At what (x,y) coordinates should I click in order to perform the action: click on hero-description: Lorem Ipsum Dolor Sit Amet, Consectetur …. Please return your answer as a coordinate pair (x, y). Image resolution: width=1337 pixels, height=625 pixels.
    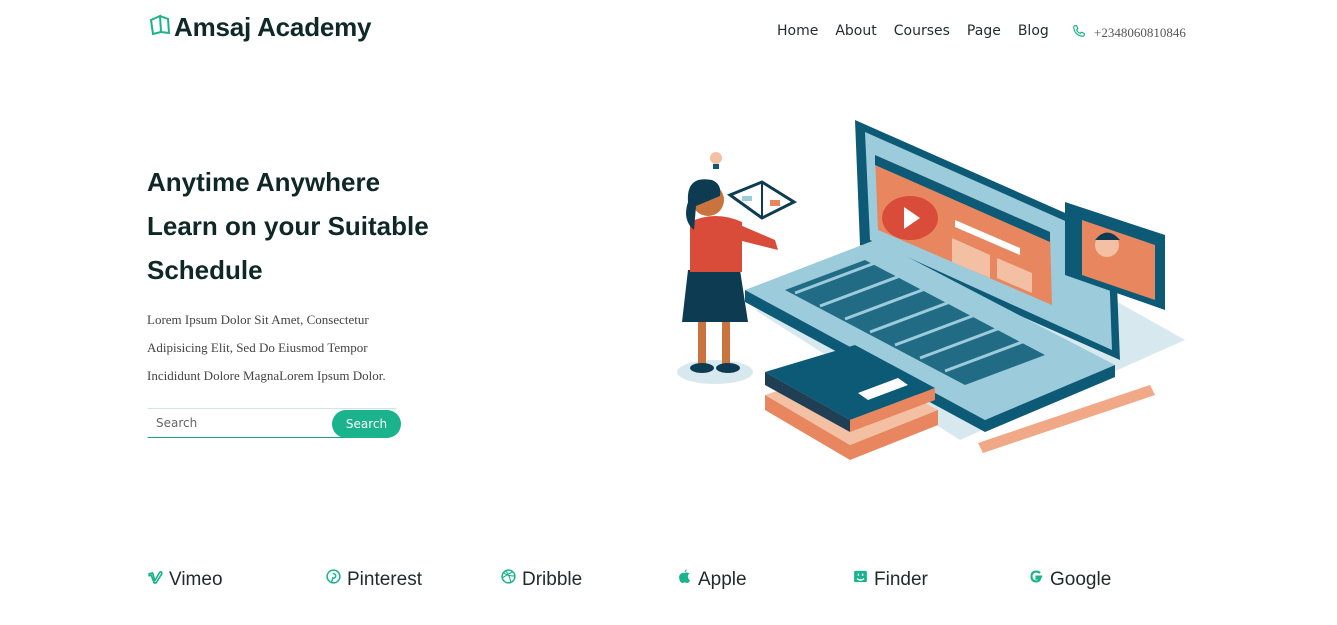
    Looking at the image, I should click on (277, 348).